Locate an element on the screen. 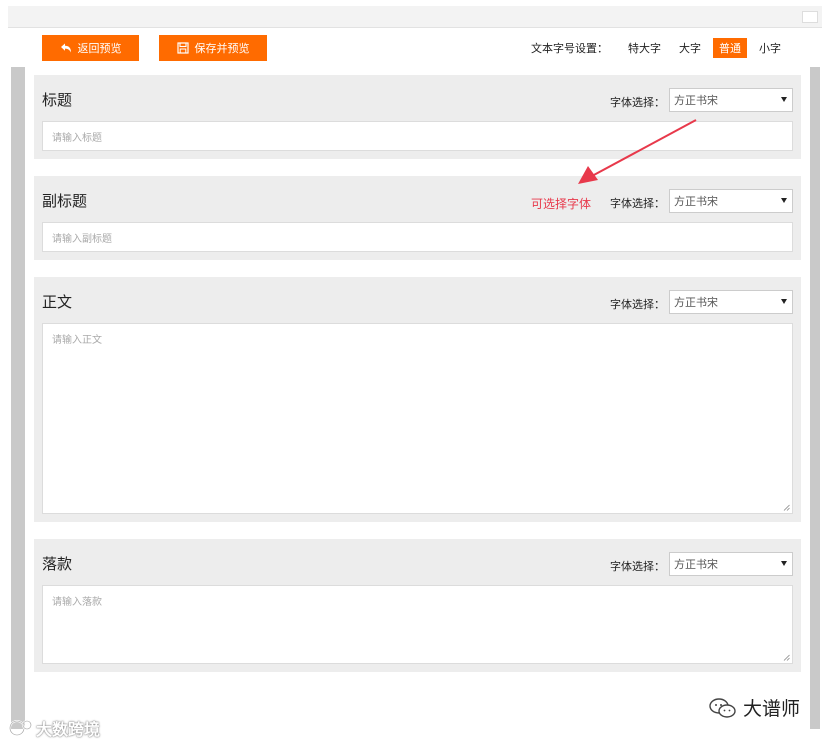 This screenshot has height=742, width=830. section-heading: 落款 is located at coordinates (57, 564).